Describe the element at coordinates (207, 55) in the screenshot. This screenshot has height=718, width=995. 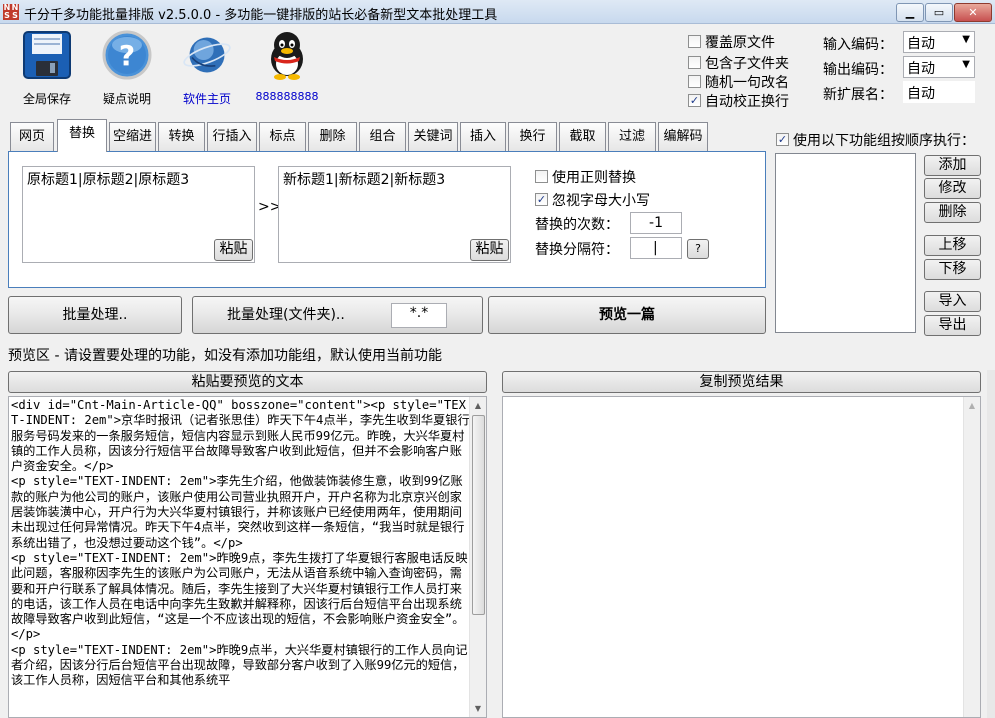
I see `globe-icon` at that location.